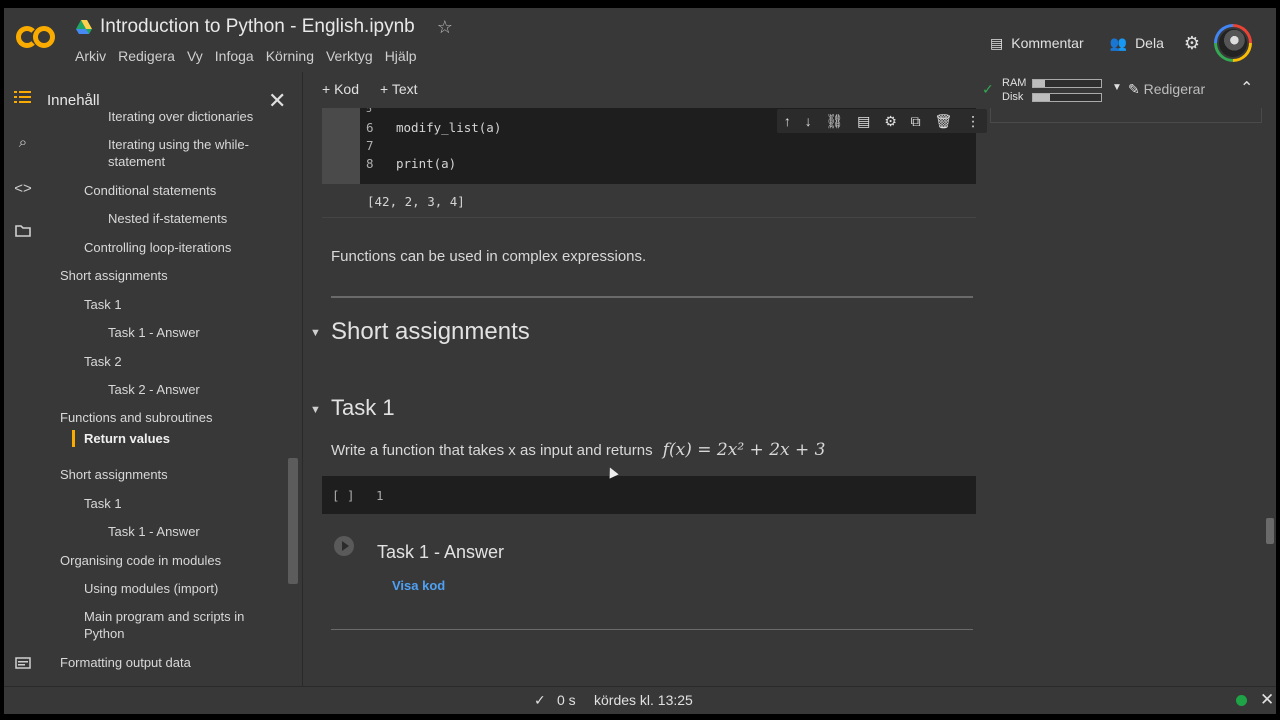  I want to click on more-icon: ⋮, so click(973, 121).